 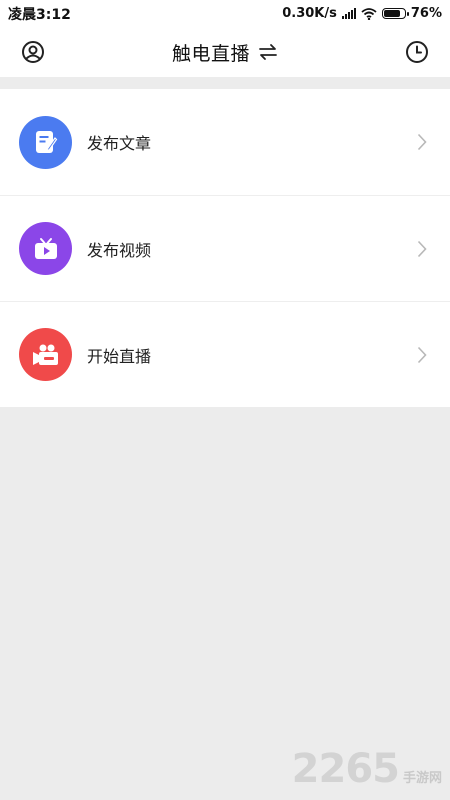 I want to click on app-header: 触电直播, so click(x=225, y=52).